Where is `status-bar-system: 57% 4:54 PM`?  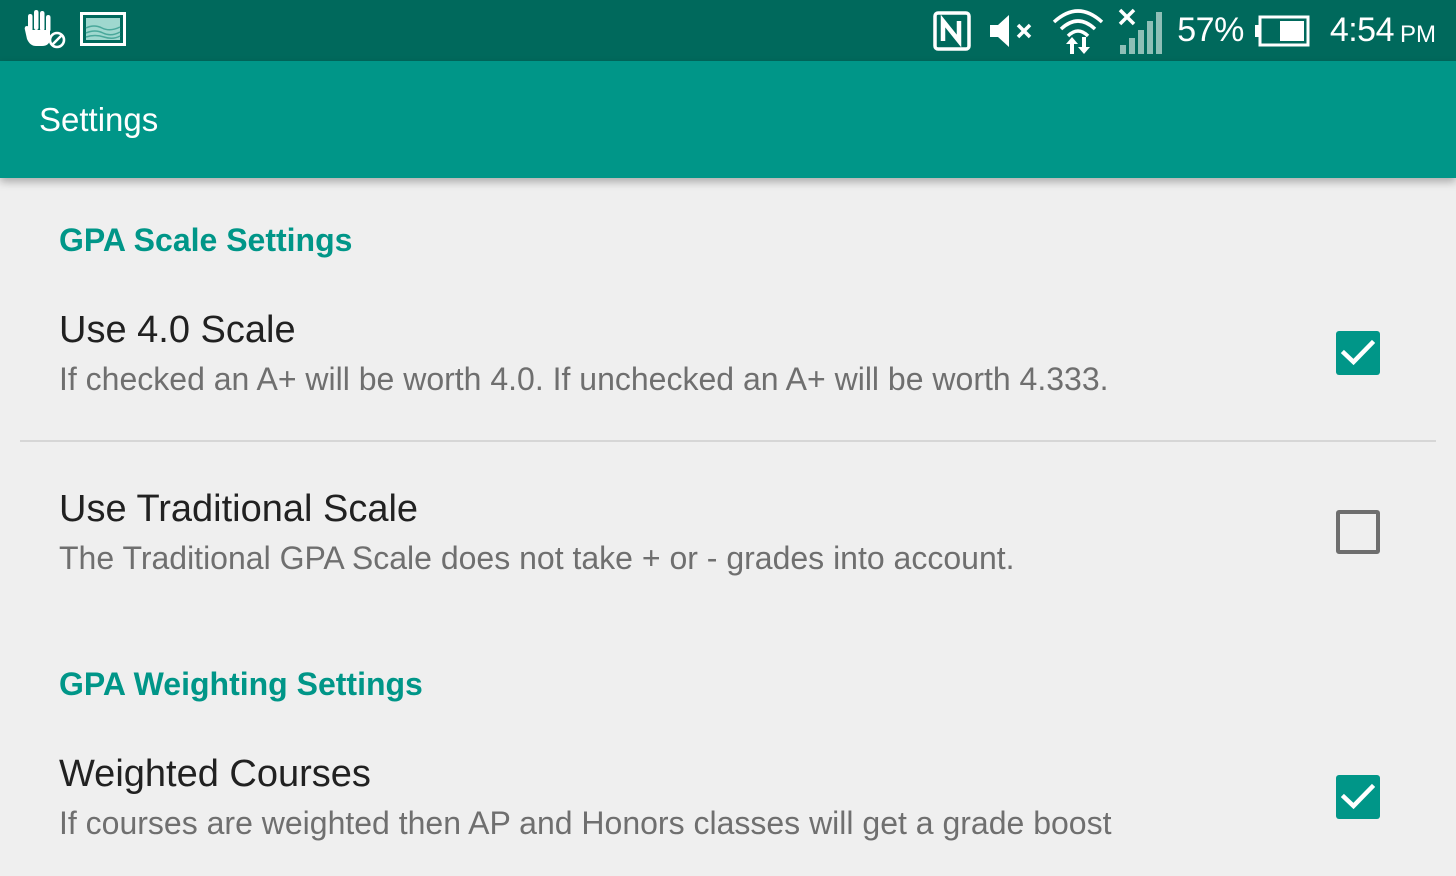 status-bar-system: 57% 4:54 PM is located at coordinates (1184, 30).